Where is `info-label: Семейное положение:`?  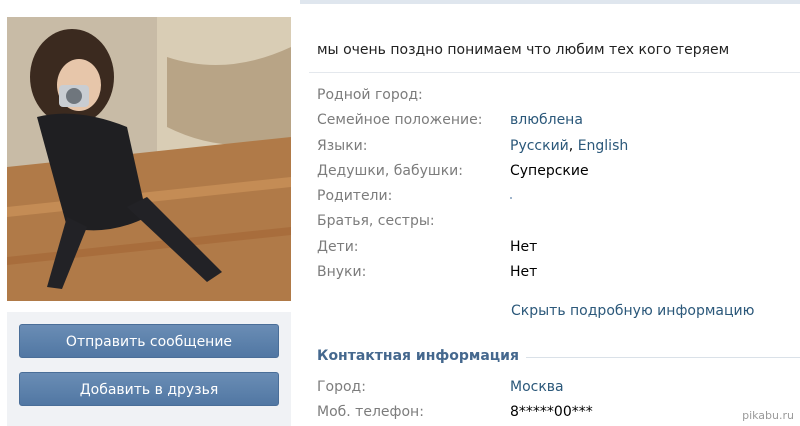
info-label: Семейное положение: is located at coordinates (400, 120).